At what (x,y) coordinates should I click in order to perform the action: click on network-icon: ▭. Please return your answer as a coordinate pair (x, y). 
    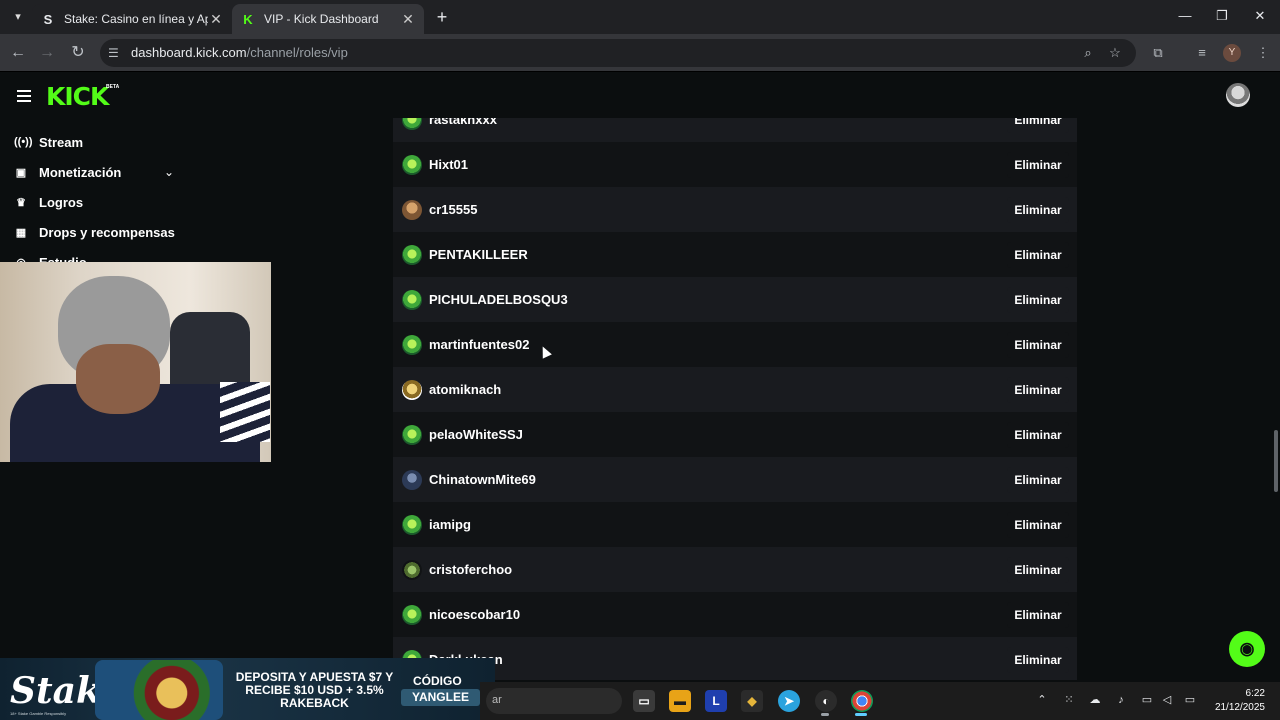
    Looking at the image, I should click on (1147, 700).